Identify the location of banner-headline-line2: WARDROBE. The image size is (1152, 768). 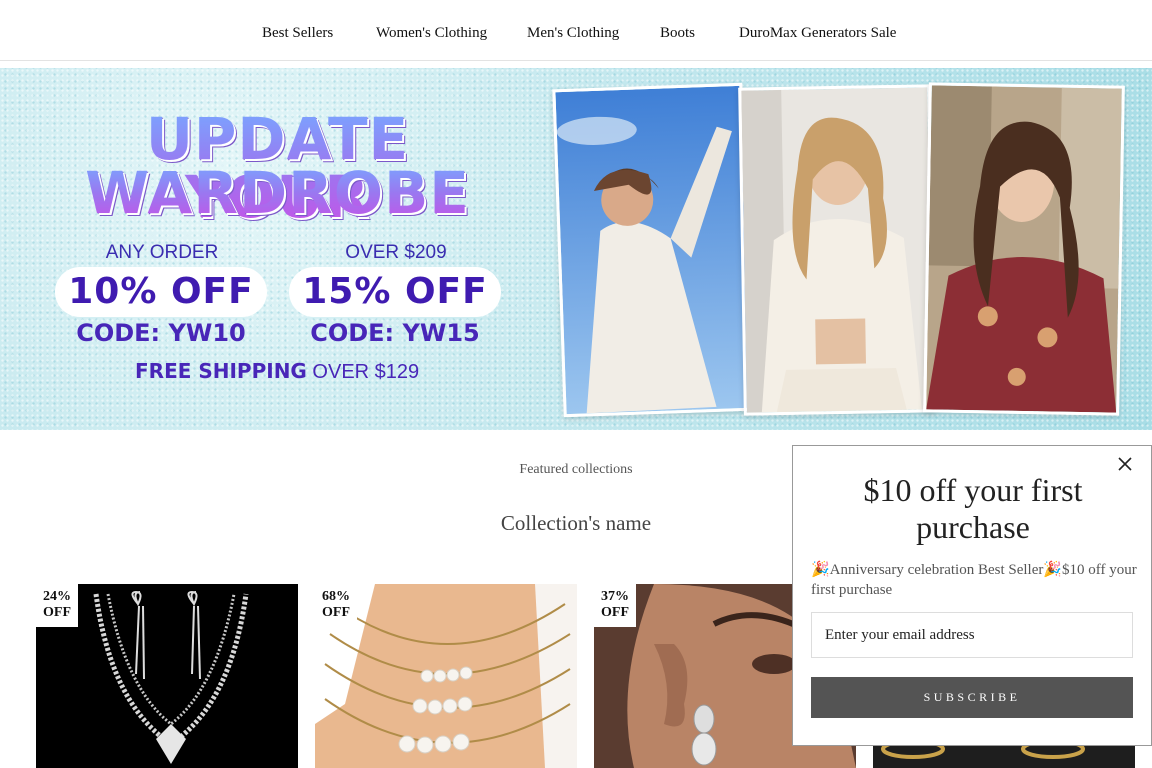
(277, 193).